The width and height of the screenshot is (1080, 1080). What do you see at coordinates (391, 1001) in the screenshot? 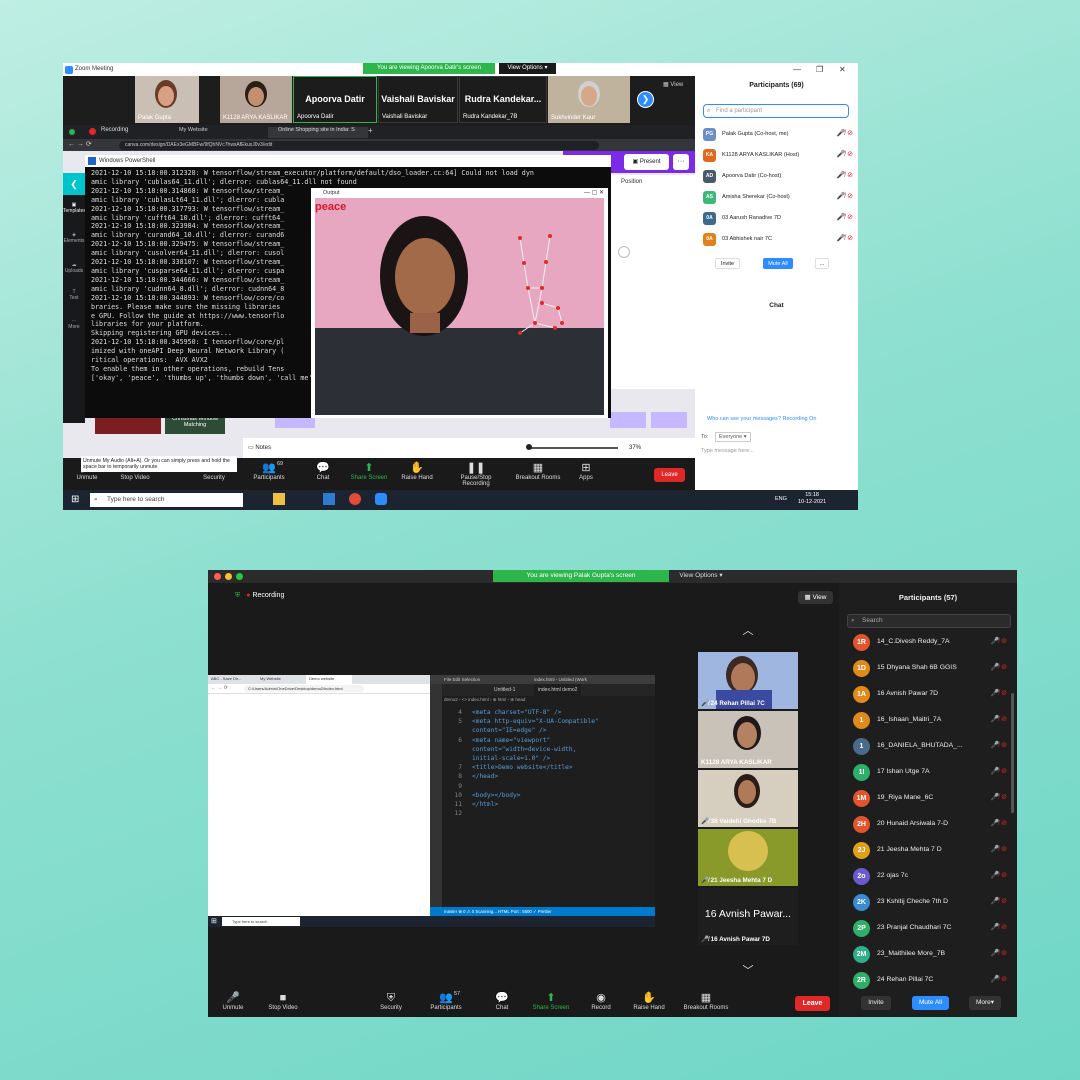
I see `toolbar-security: ⛨Security` at bounding box center [391, 1001].